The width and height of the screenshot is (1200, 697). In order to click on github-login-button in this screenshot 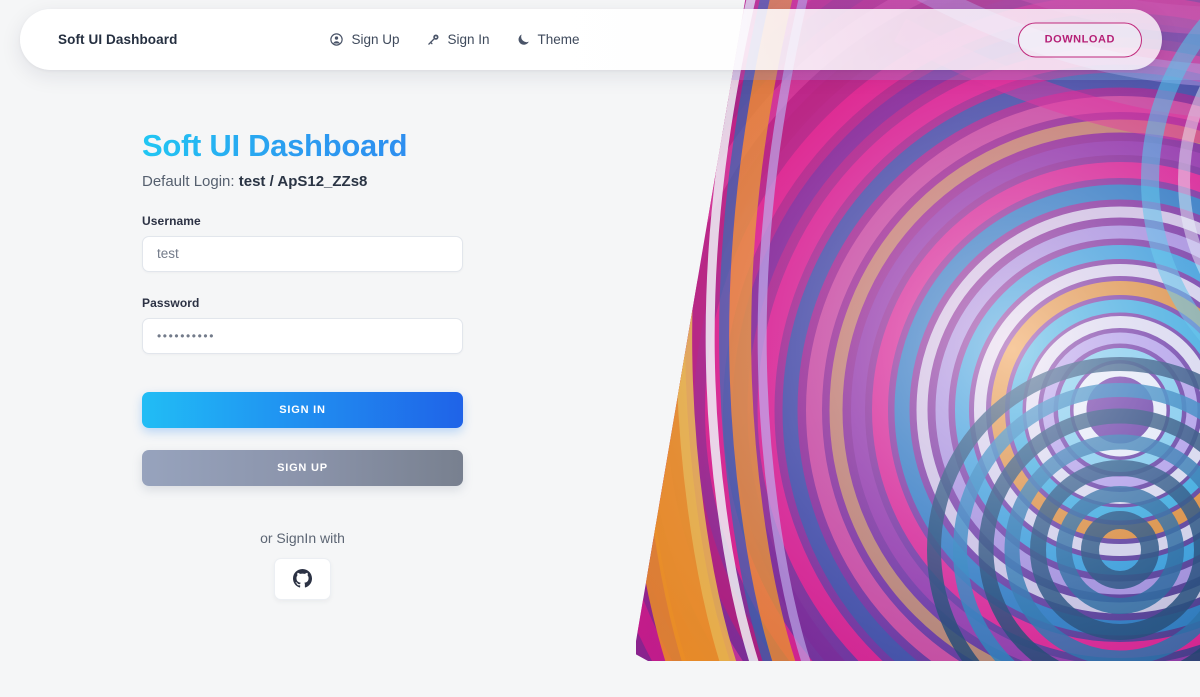, I will do `click(302, 578)`.